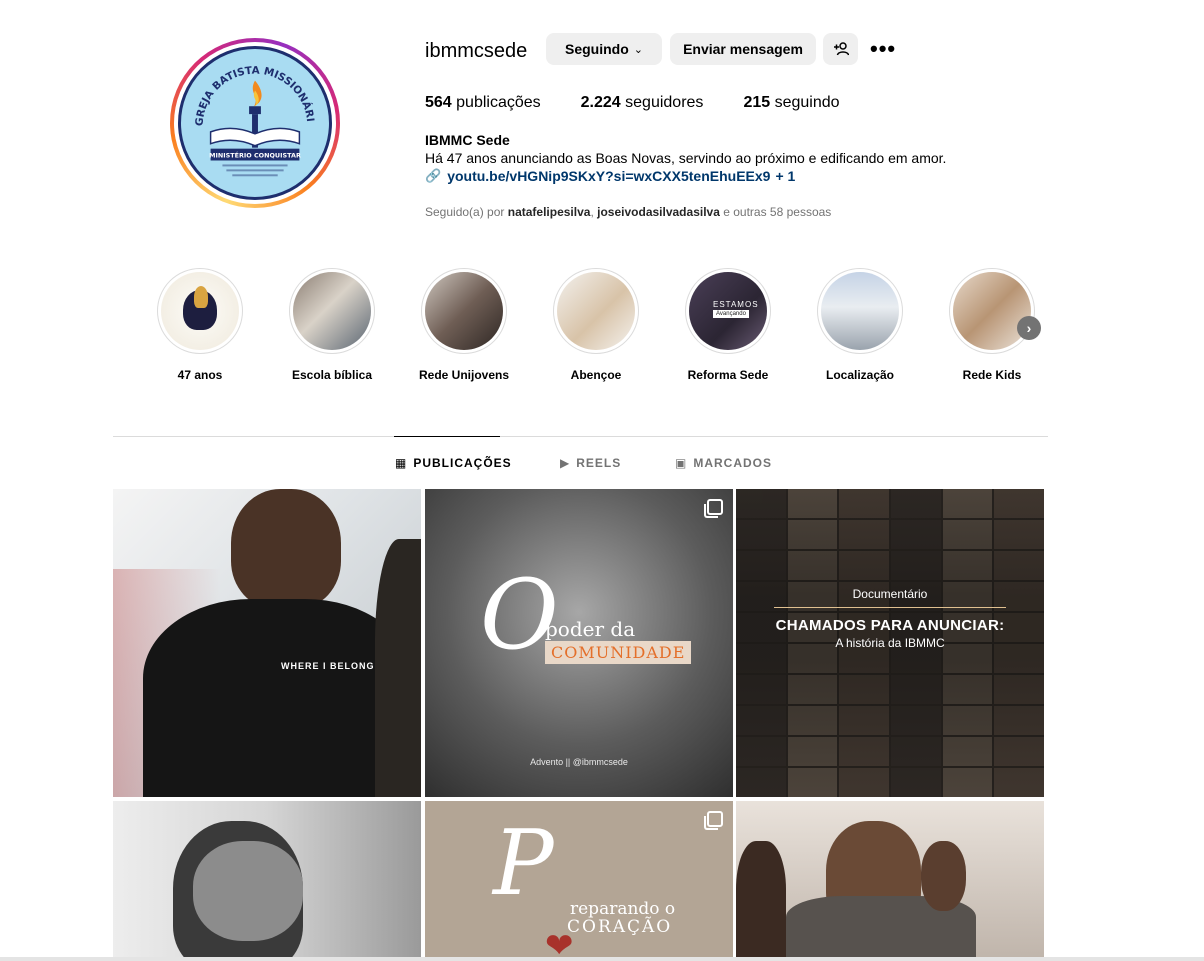  I want to click on tab-tagged: ▣ MARCADOS, so click(723, 463).